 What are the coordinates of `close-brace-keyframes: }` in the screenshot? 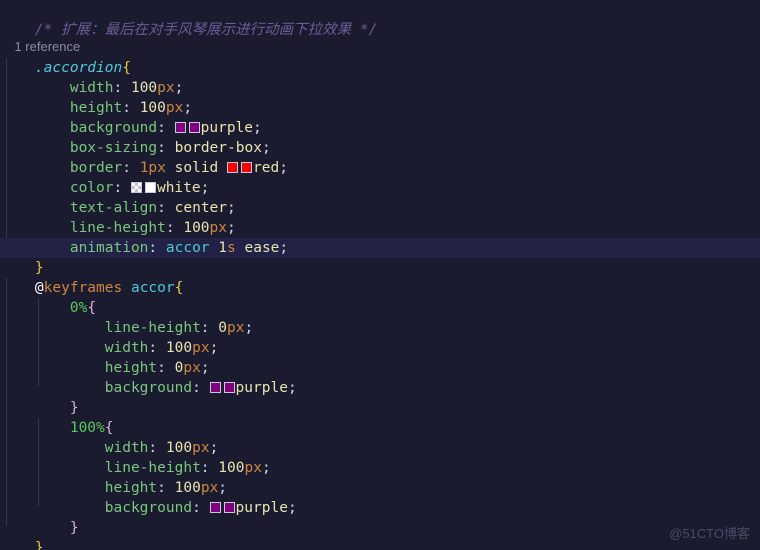 It's located at (39, 545).